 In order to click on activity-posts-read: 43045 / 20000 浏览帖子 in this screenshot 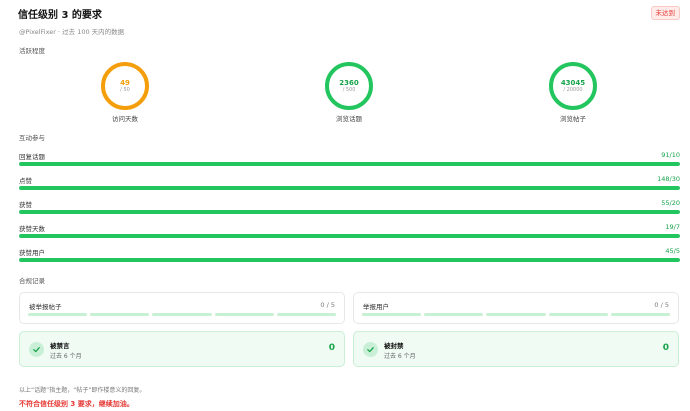, I will do `click(573, 92)`.